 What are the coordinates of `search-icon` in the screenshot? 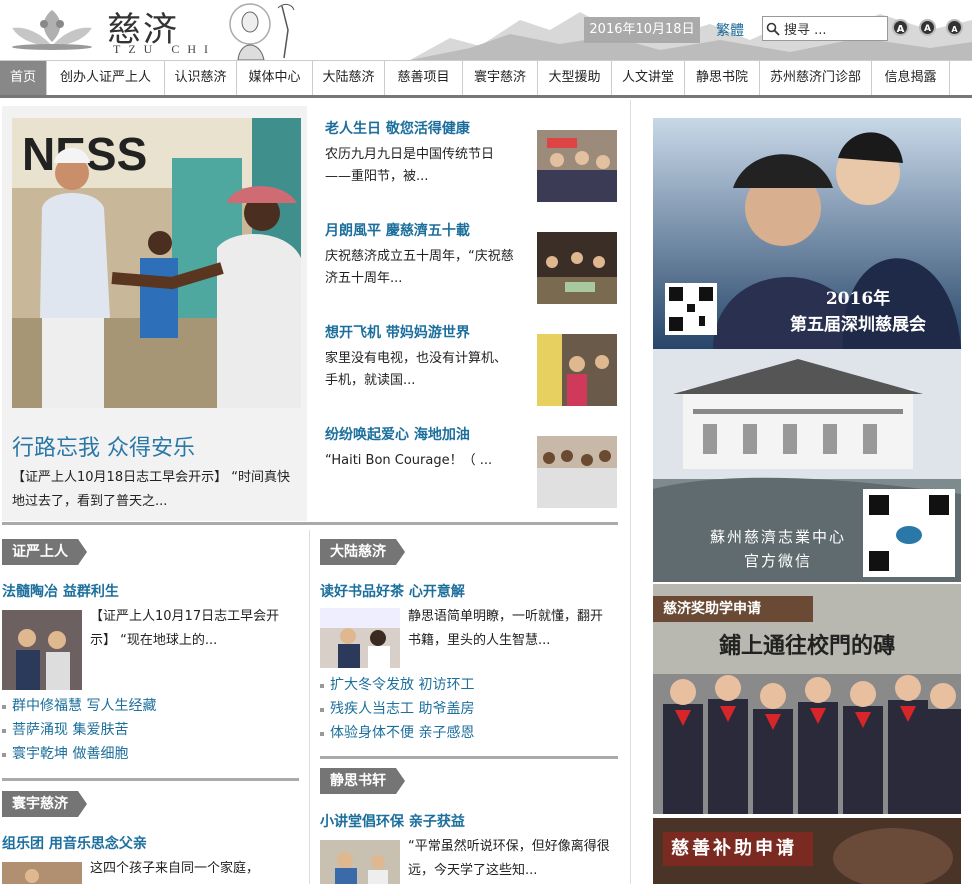 It's located at (773, 29).